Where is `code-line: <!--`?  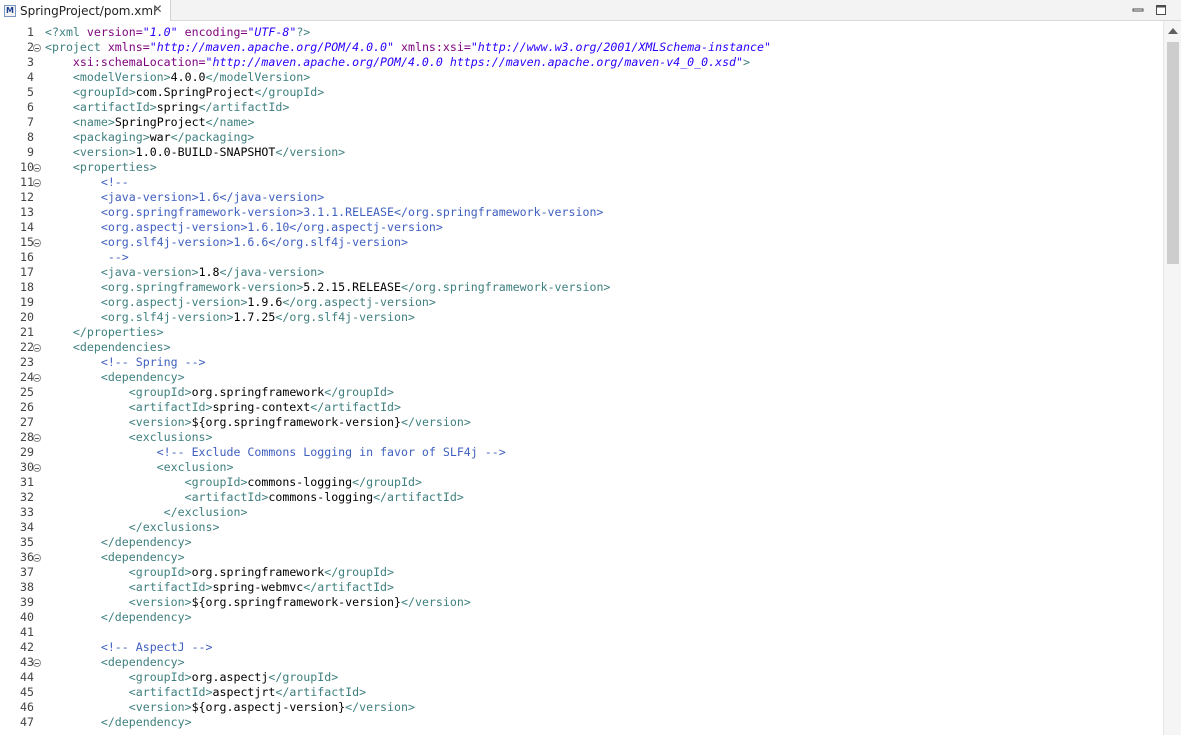 code-line: <!-- is located at coordinates (87, 182).